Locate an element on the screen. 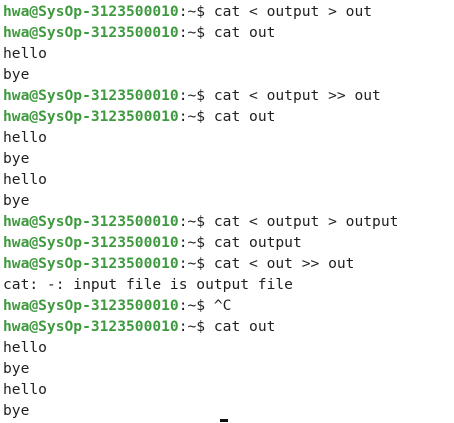  command-text: ^C is located at coordinates (222, 305).